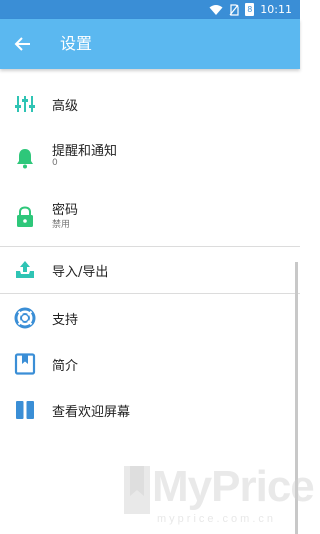 The width and height of the screenshot is (320, 534). What do you see at coordinates (65, 320) in the screenshot?
I see `menu-item-label: 支持` at bounding box center [65, 320].